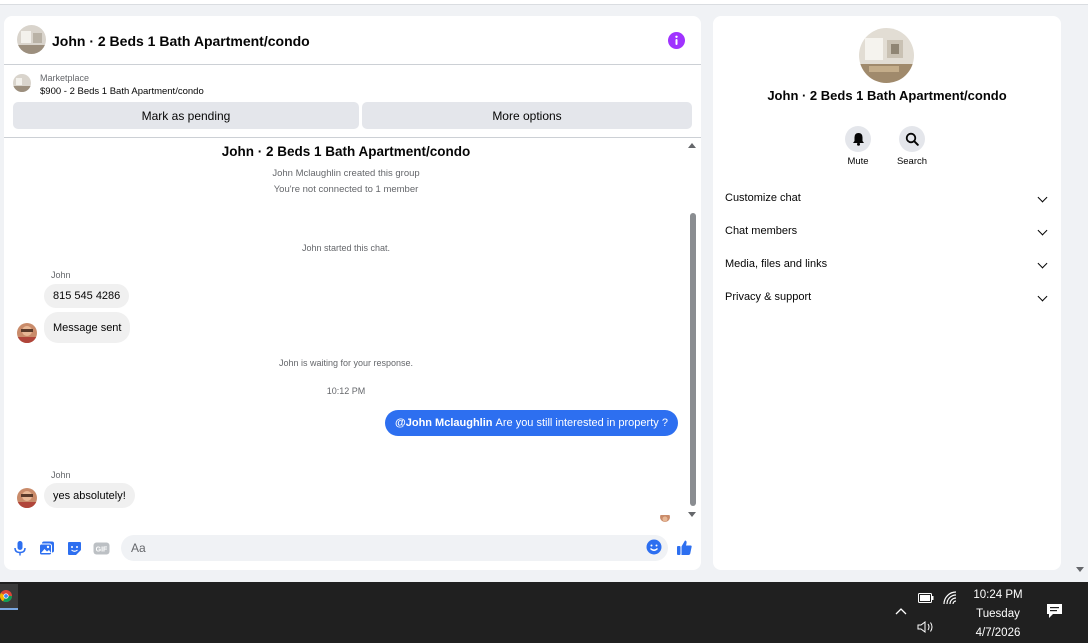 Image resolution: width=1088 pixels, height=643 pixels. What do you see at coordinates (692, 514) in the screenshot?
I see `scroll-down-arrow` at bounding box center [692, 514].